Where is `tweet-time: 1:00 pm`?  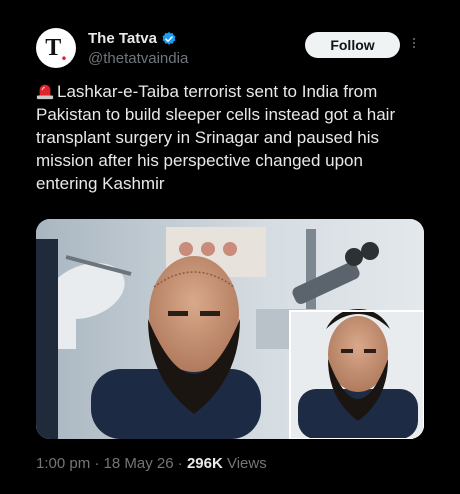 tweet-time: 1:00 pm is located at coordinates (63, 463).